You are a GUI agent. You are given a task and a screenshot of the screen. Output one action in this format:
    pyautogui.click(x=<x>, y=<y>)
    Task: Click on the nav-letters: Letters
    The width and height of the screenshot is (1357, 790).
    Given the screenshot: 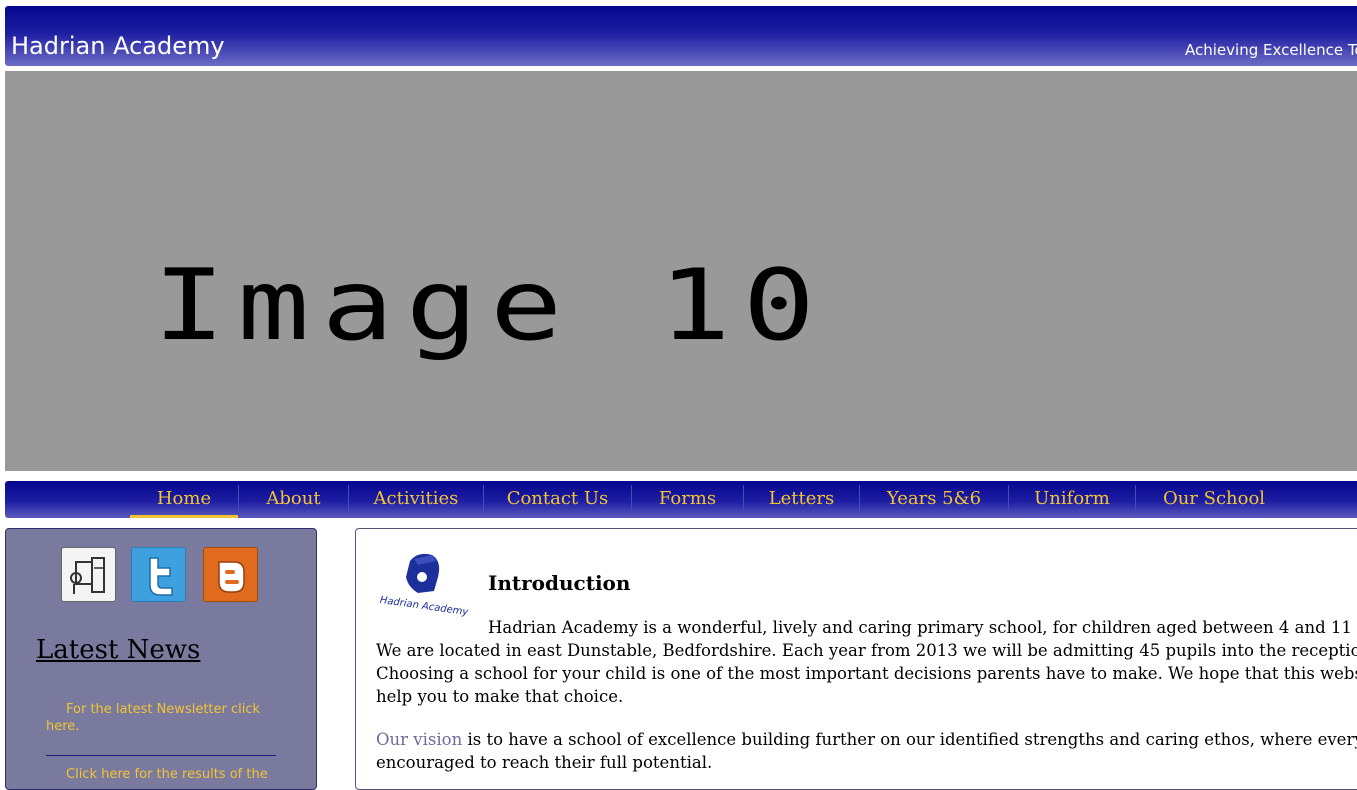 What is the action you would take?
    pyautogui.click(x=801, y=499)
    